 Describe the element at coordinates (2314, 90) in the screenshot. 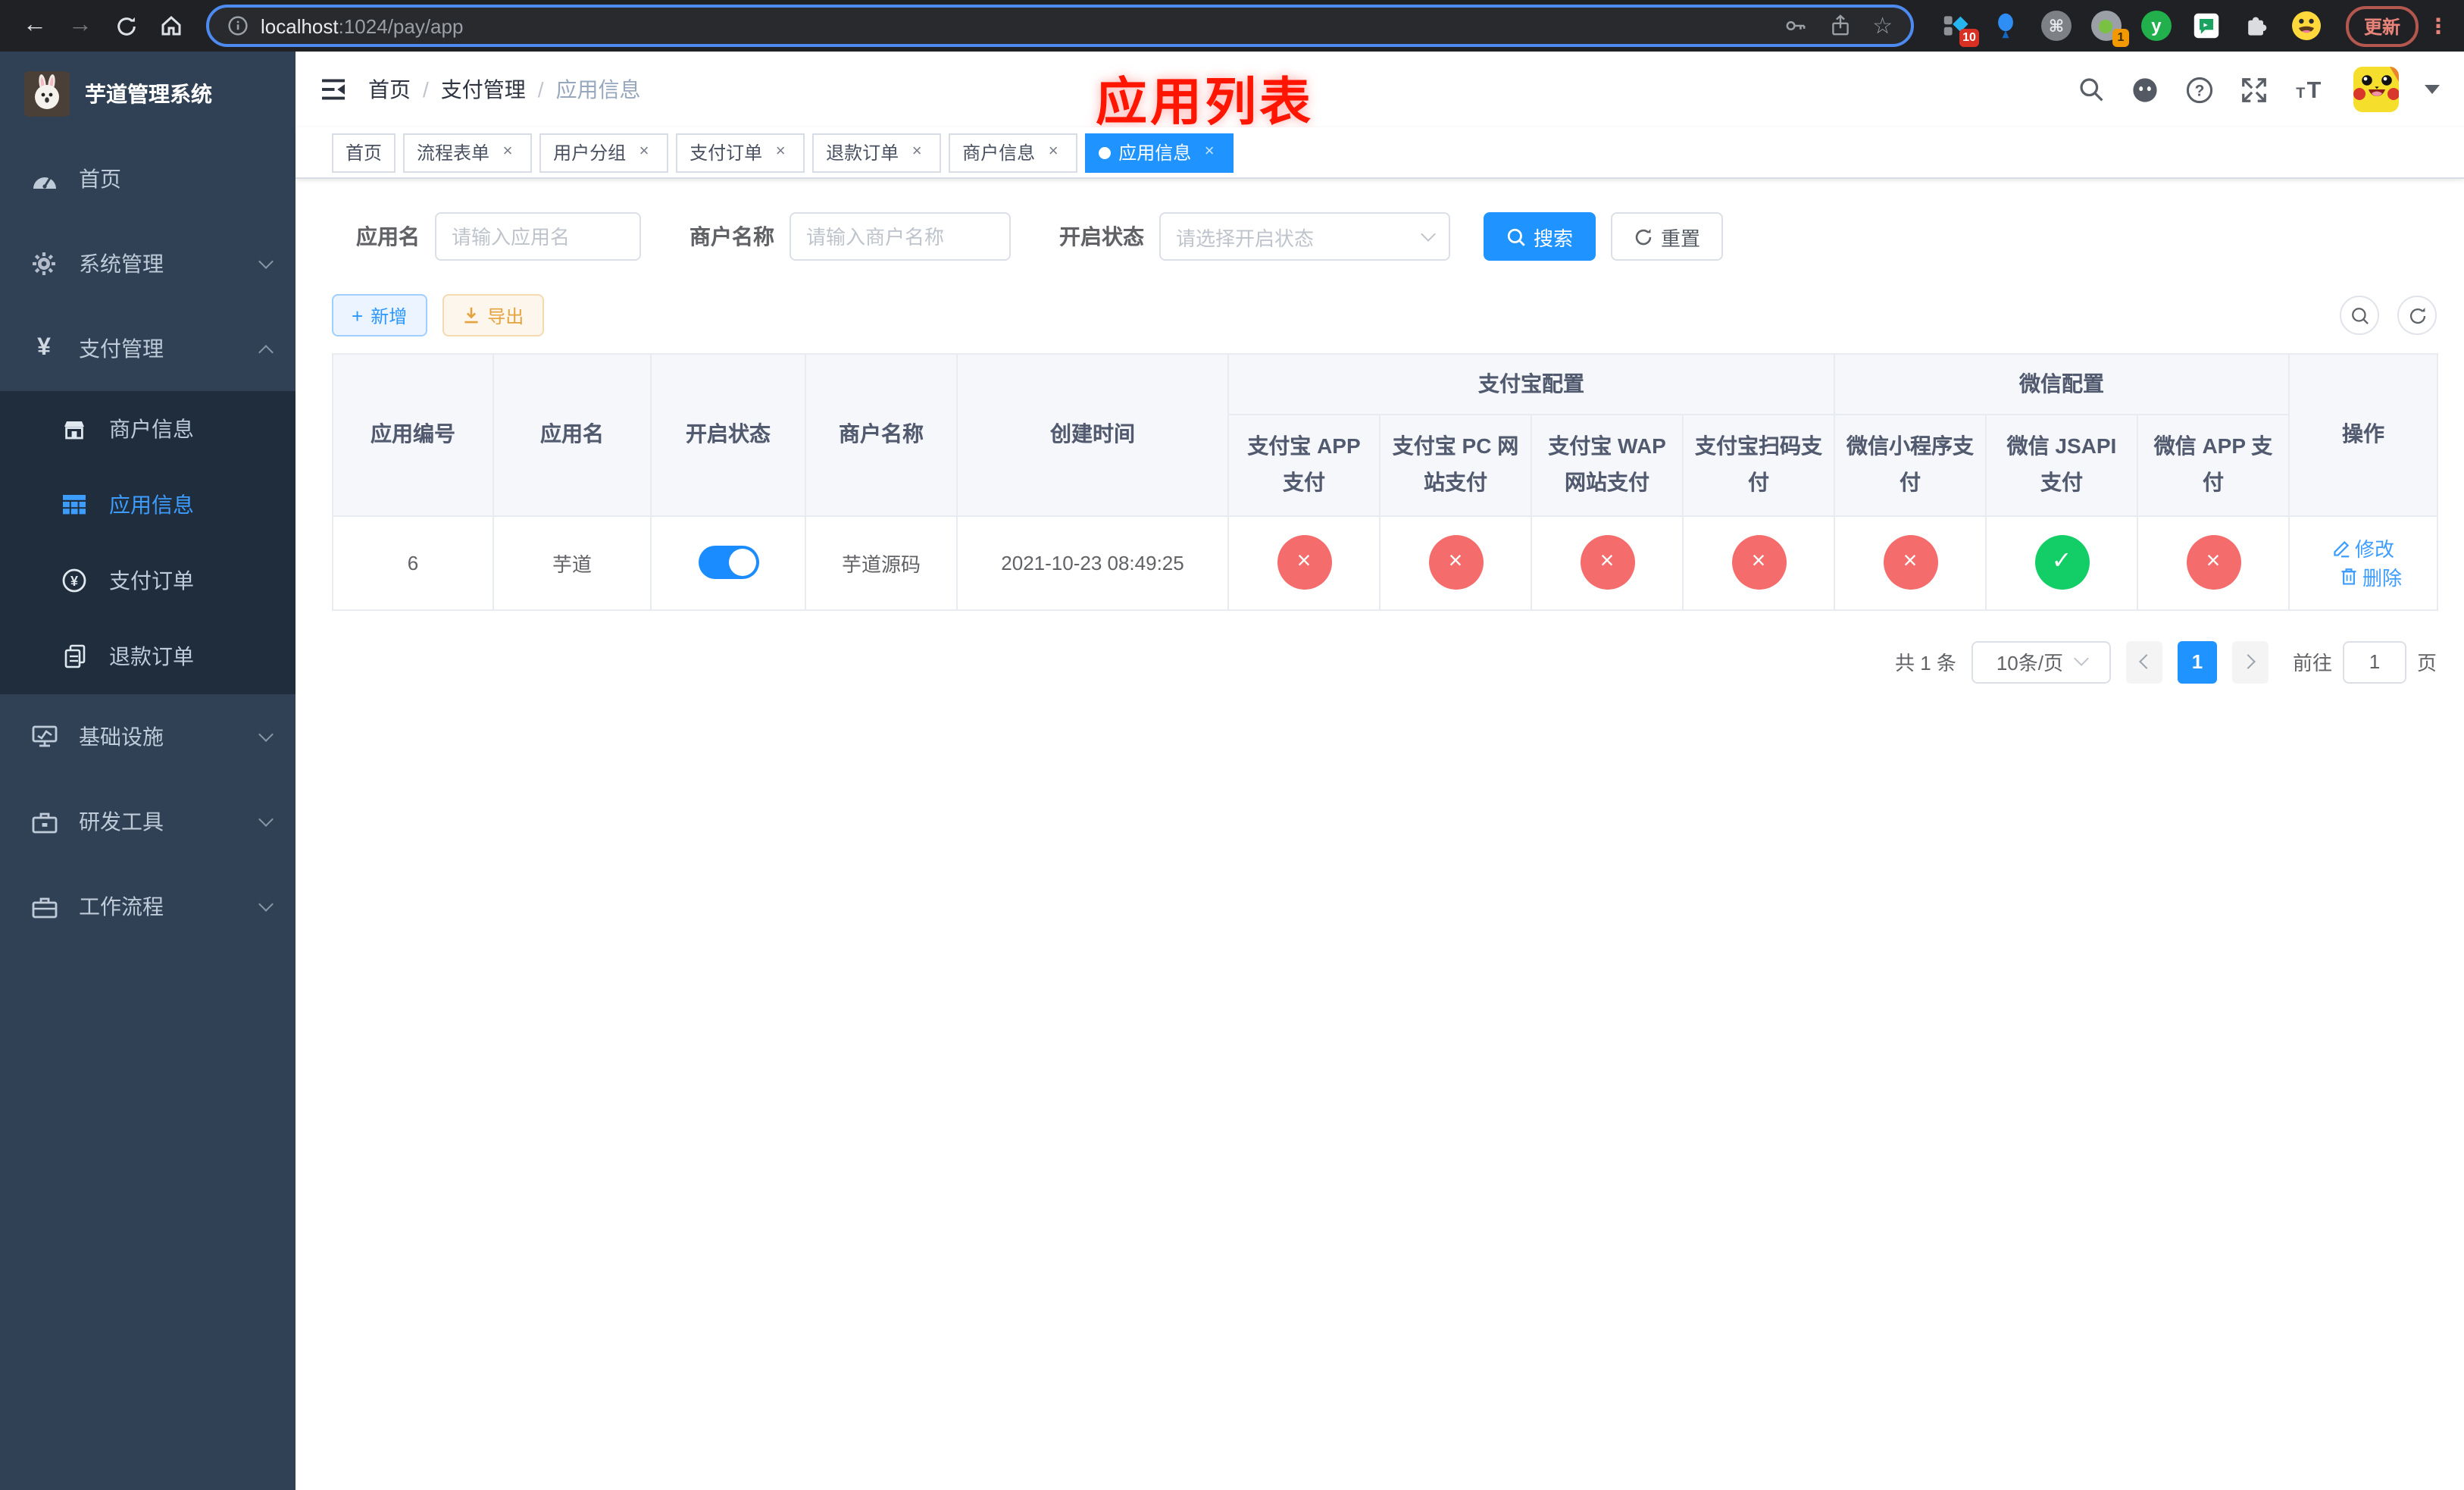

I see `svg-text: T` at that location.